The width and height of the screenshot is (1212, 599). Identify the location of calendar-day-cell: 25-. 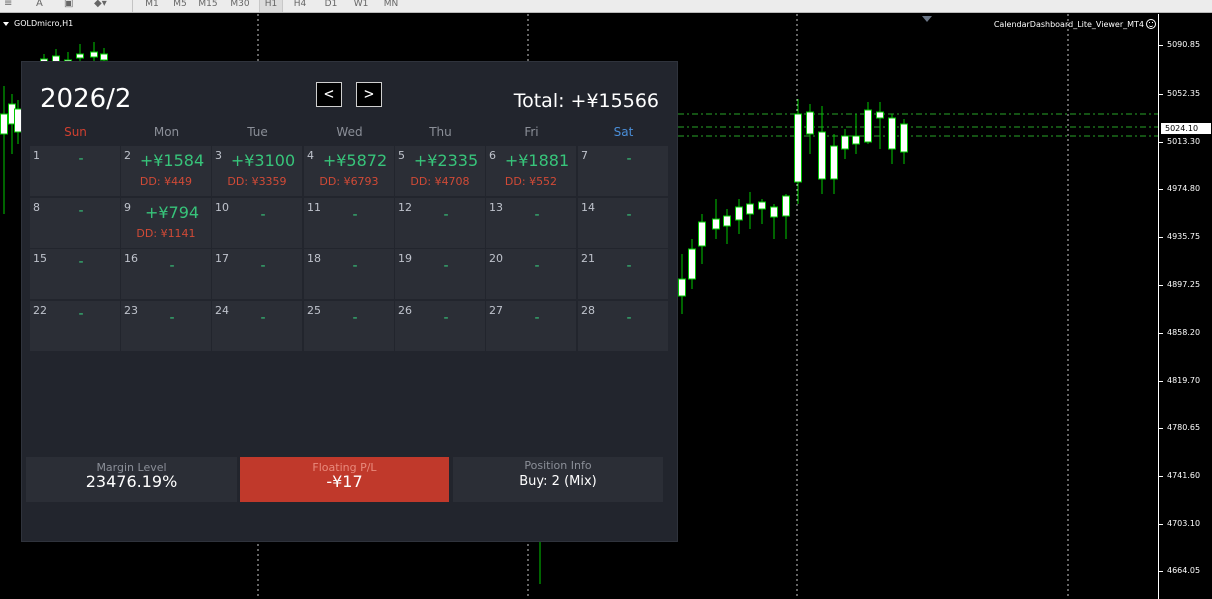
(349, 326).